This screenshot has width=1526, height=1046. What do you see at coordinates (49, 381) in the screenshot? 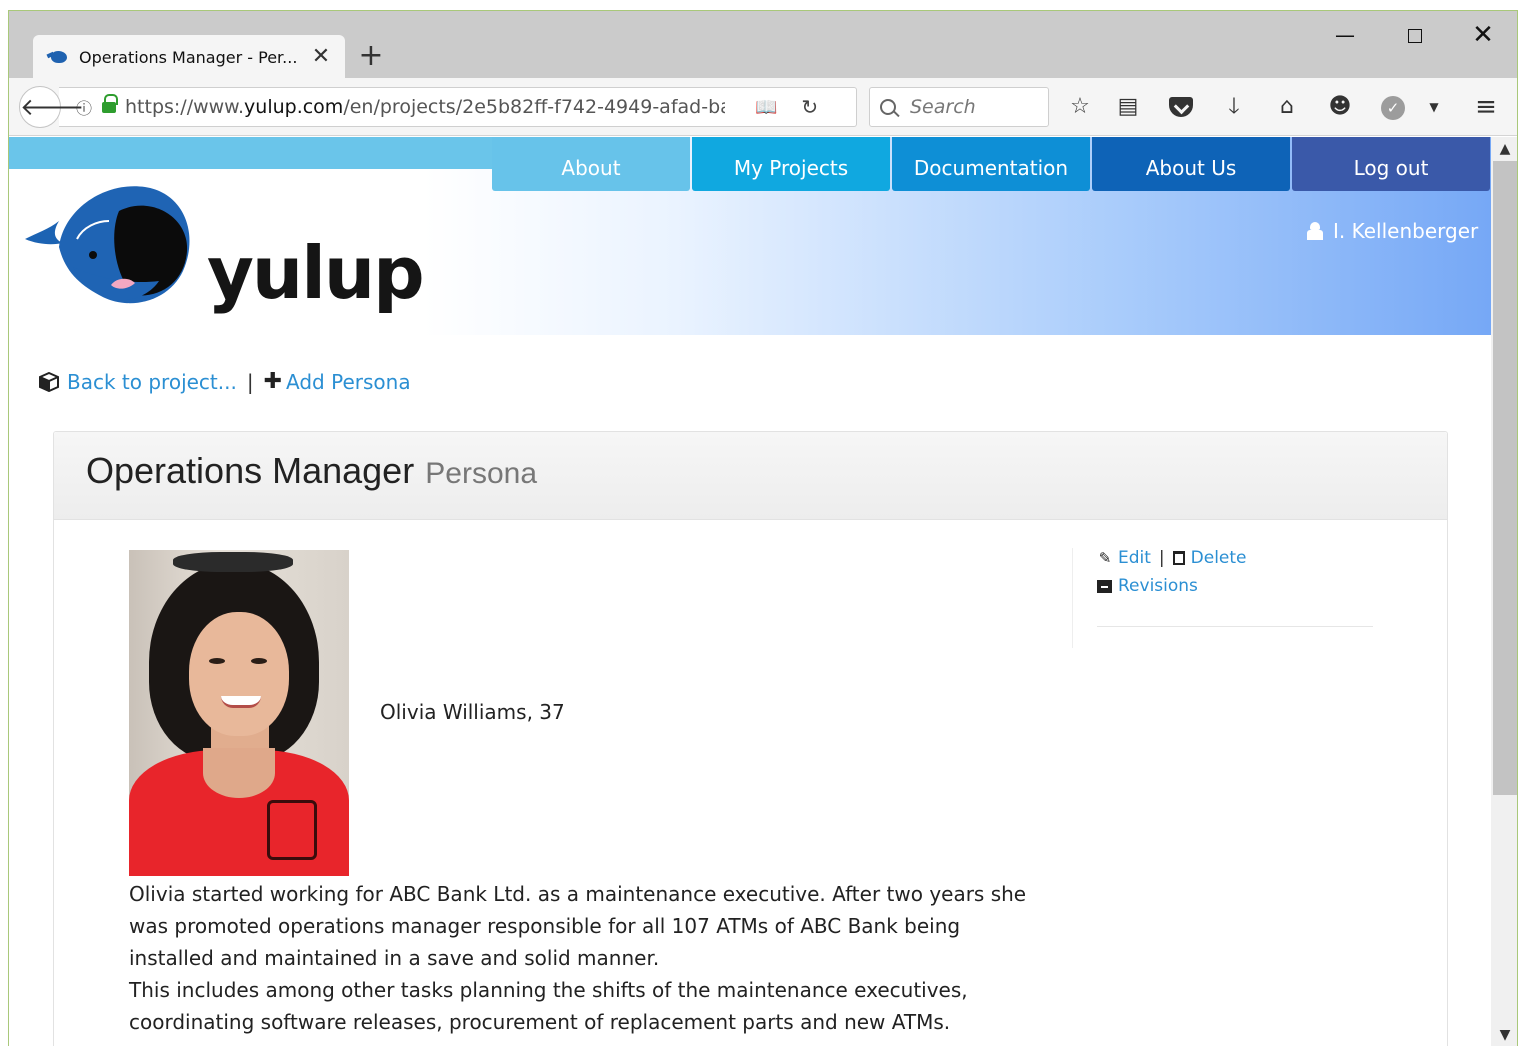
I see `cube-icon` at bounding box center [49, 381].